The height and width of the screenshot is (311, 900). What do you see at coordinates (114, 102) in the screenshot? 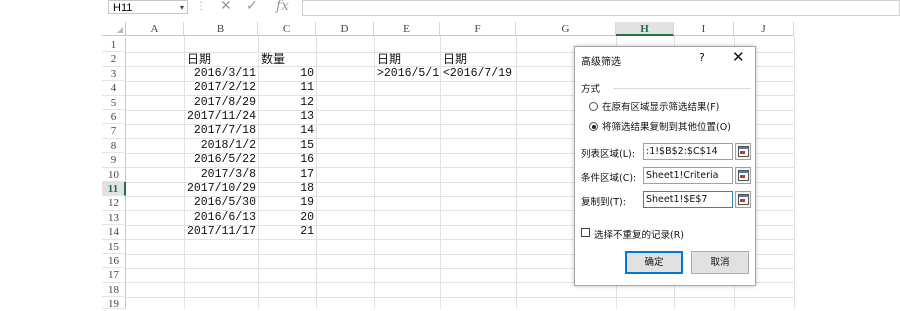
I see `row-header: 5` at bounding box center [114, 102].